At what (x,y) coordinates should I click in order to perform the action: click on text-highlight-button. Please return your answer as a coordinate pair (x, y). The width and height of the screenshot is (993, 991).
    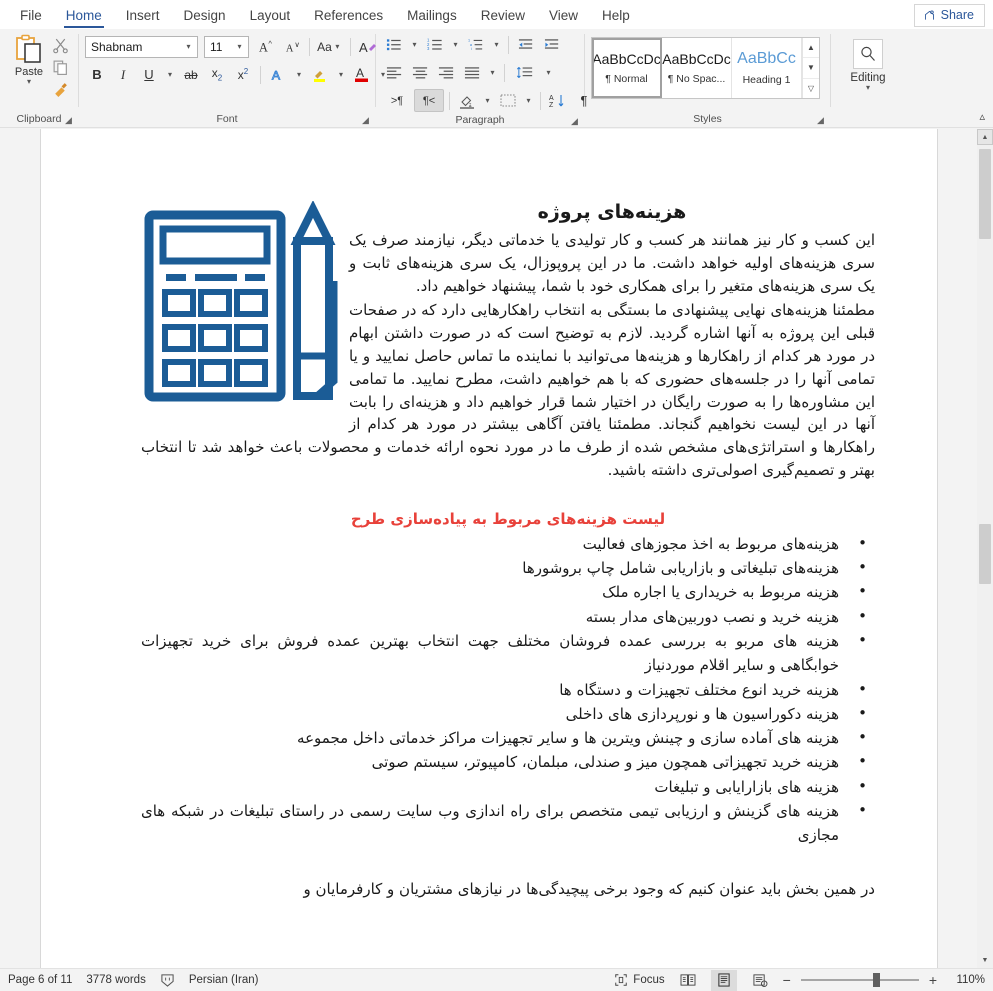
    Looking at the image, I should click on (320, 74).